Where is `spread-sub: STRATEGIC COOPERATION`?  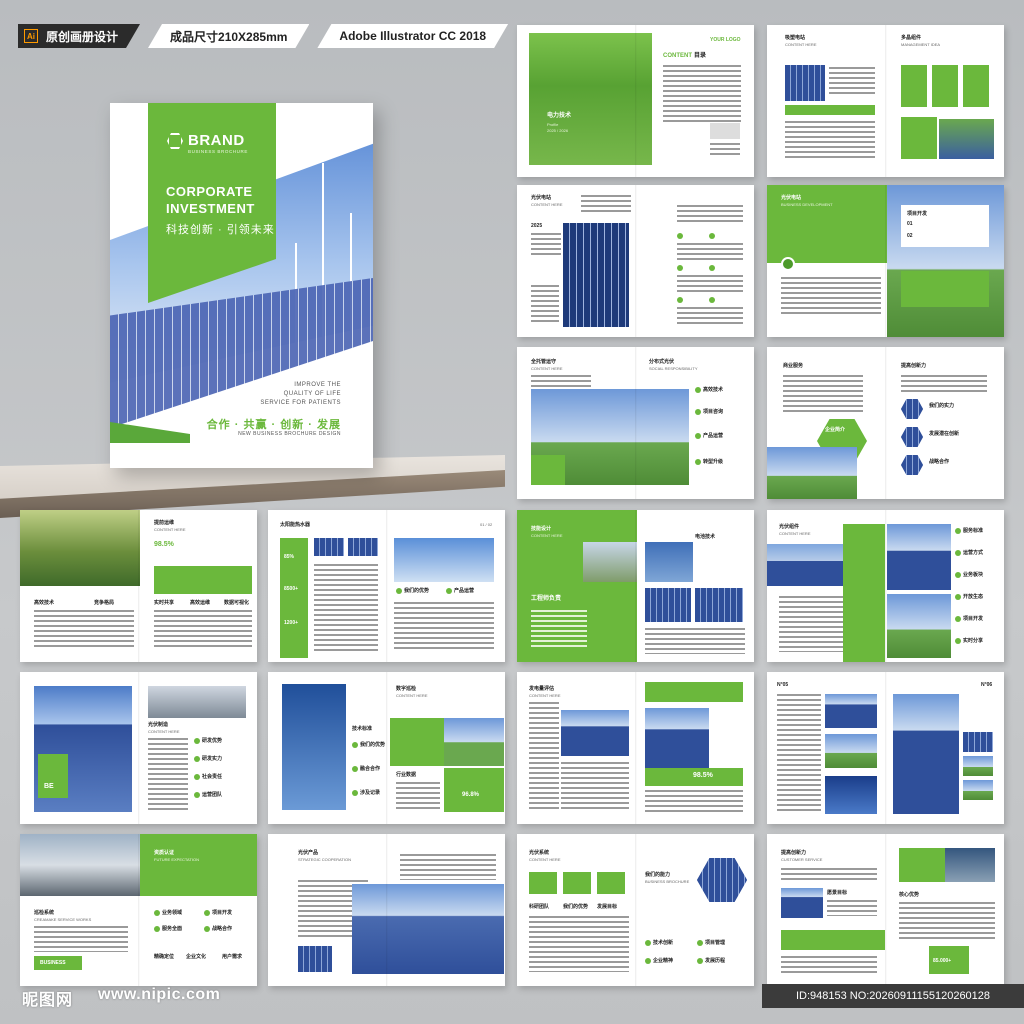 spread-sub: STRATEGIC COOPERATION is located at coordinates (324, 859).